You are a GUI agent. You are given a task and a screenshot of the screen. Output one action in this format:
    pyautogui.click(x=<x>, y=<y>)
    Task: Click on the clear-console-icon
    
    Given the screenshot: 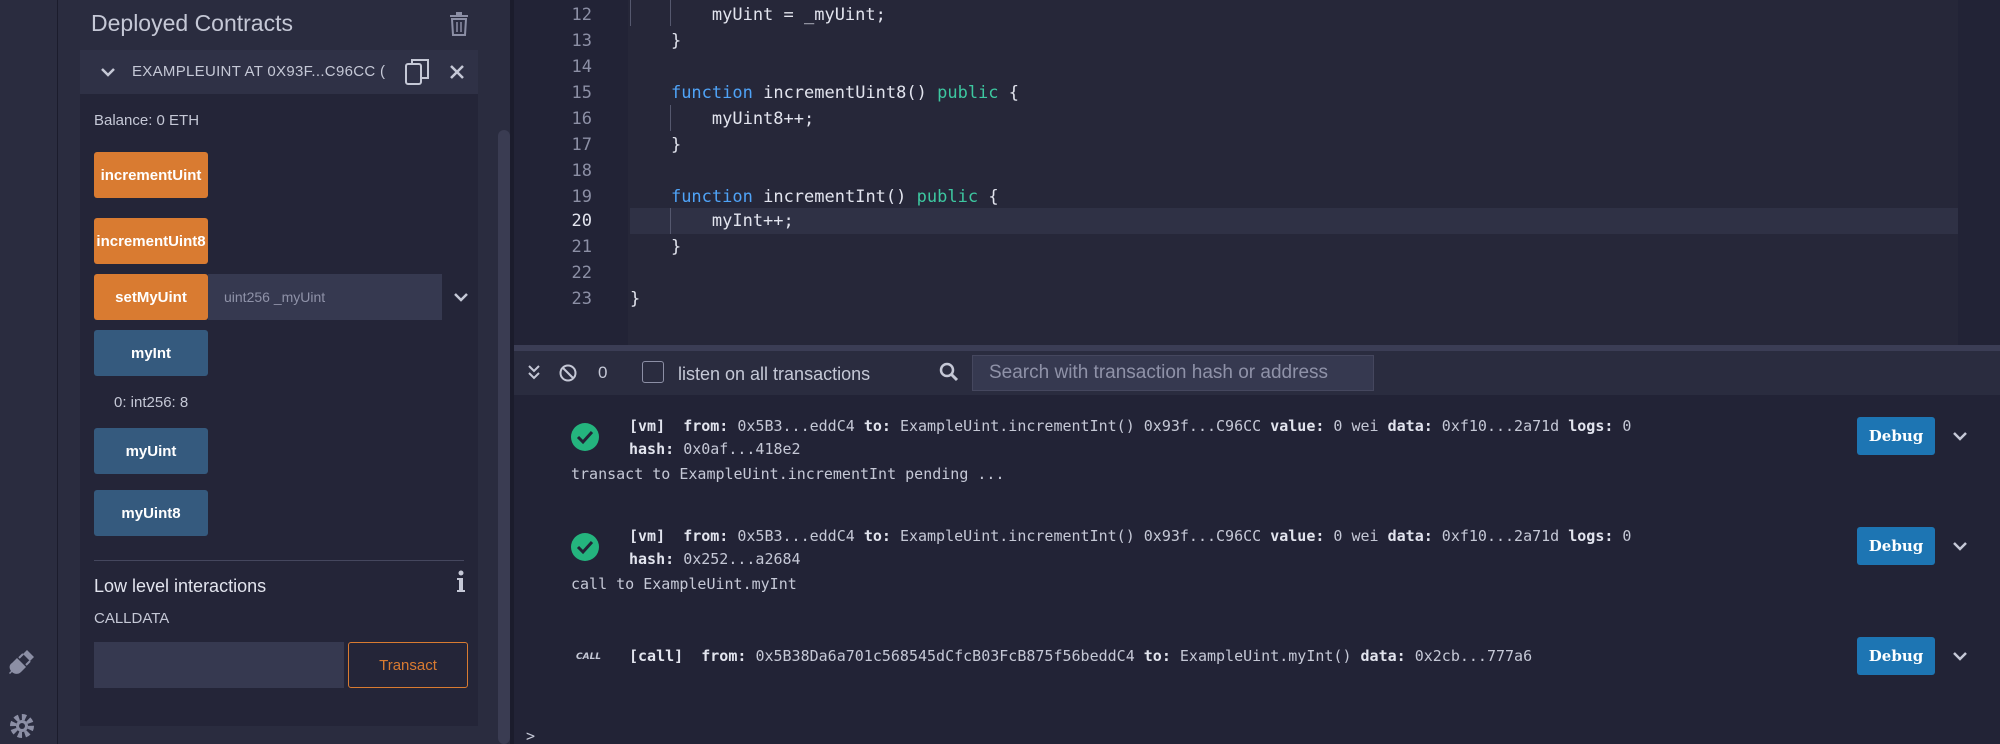 What is the action you would take?
    pyautogui.click(x=568, y=373)
    